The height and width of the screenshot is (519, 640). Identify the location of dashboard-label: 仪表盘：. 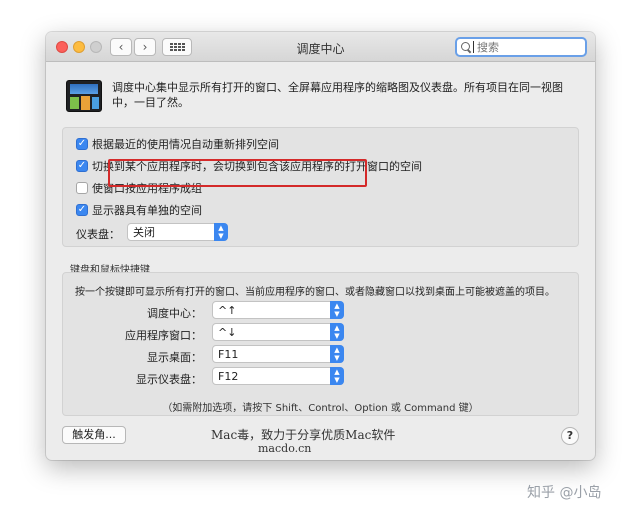
(98, 234).